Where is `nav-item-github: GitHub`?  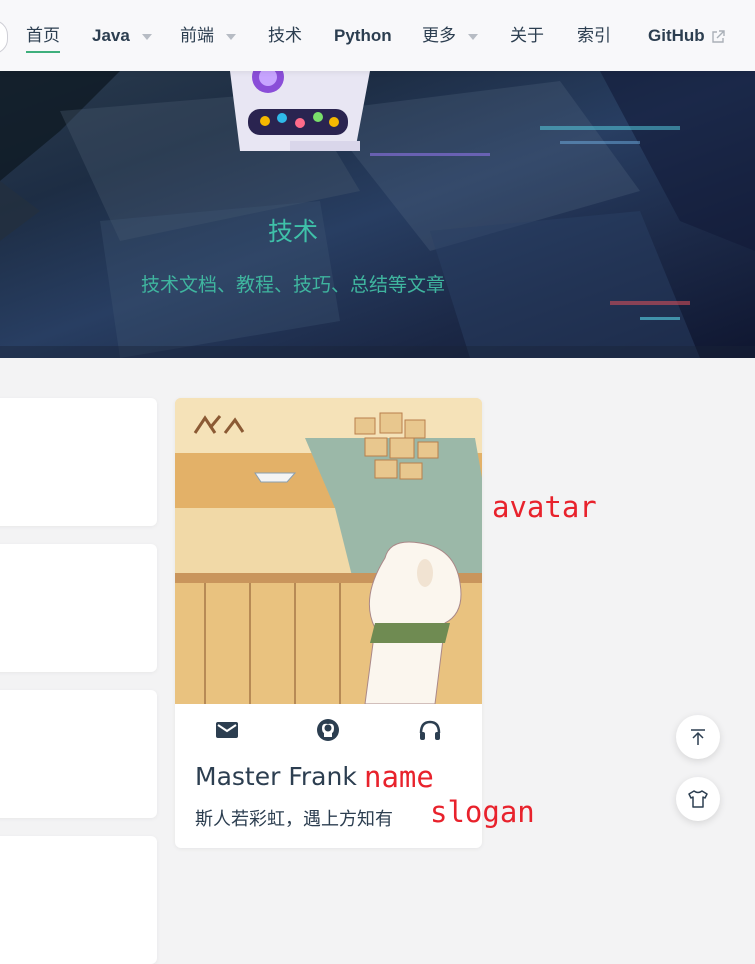 nav-item-github: GitHub is located at coordinates (686, 36).